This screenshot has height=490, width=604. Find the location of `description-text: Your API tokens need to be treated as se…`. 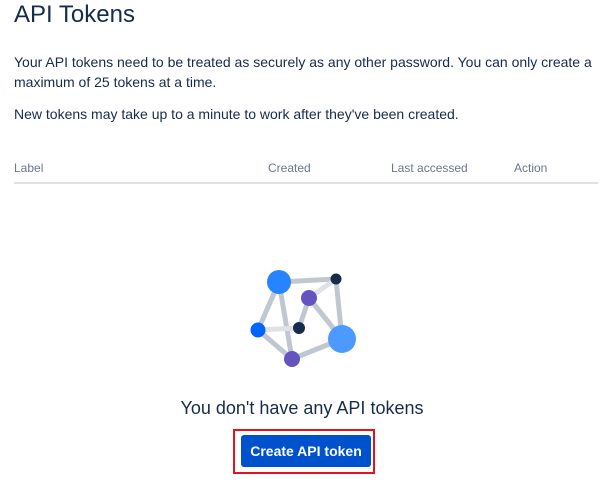

description-text: Your API tokens need to be treated as se… is located at coordinates (303, 72).